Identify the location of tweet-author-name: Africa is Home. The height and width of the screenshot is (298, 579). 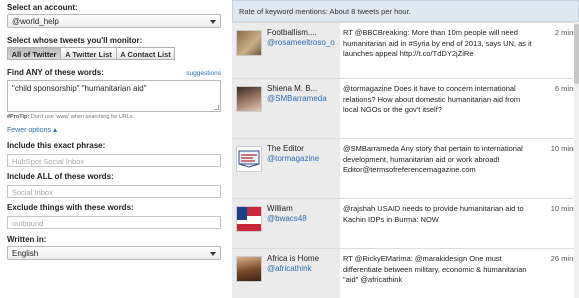
(293, 258).